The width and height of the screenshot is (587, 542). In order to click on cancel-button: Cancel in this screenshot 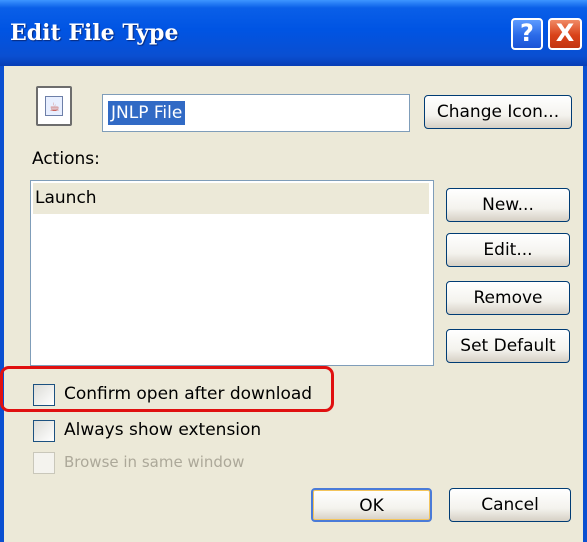, I will do `click(510, 505)`.